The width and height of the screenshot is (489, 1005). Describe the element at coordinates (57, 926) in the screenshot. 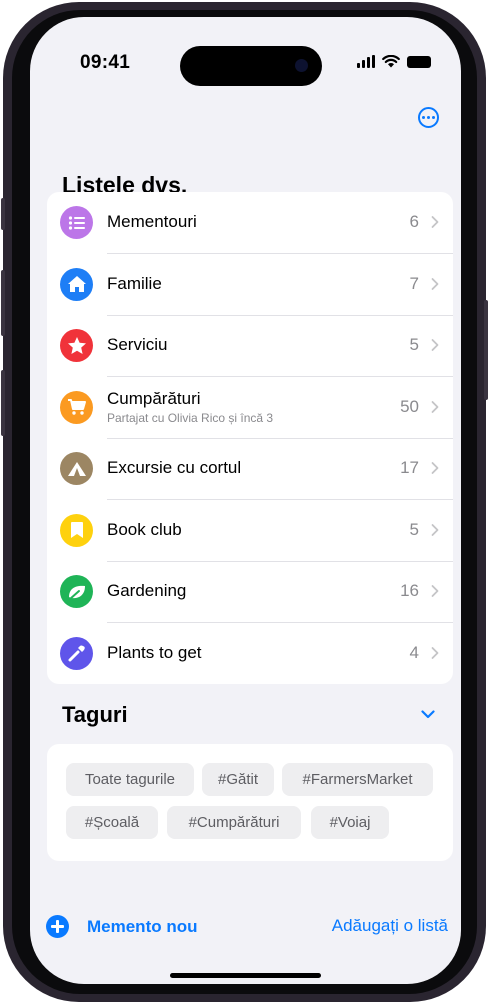

I see `plus-circle-icon` at that location.